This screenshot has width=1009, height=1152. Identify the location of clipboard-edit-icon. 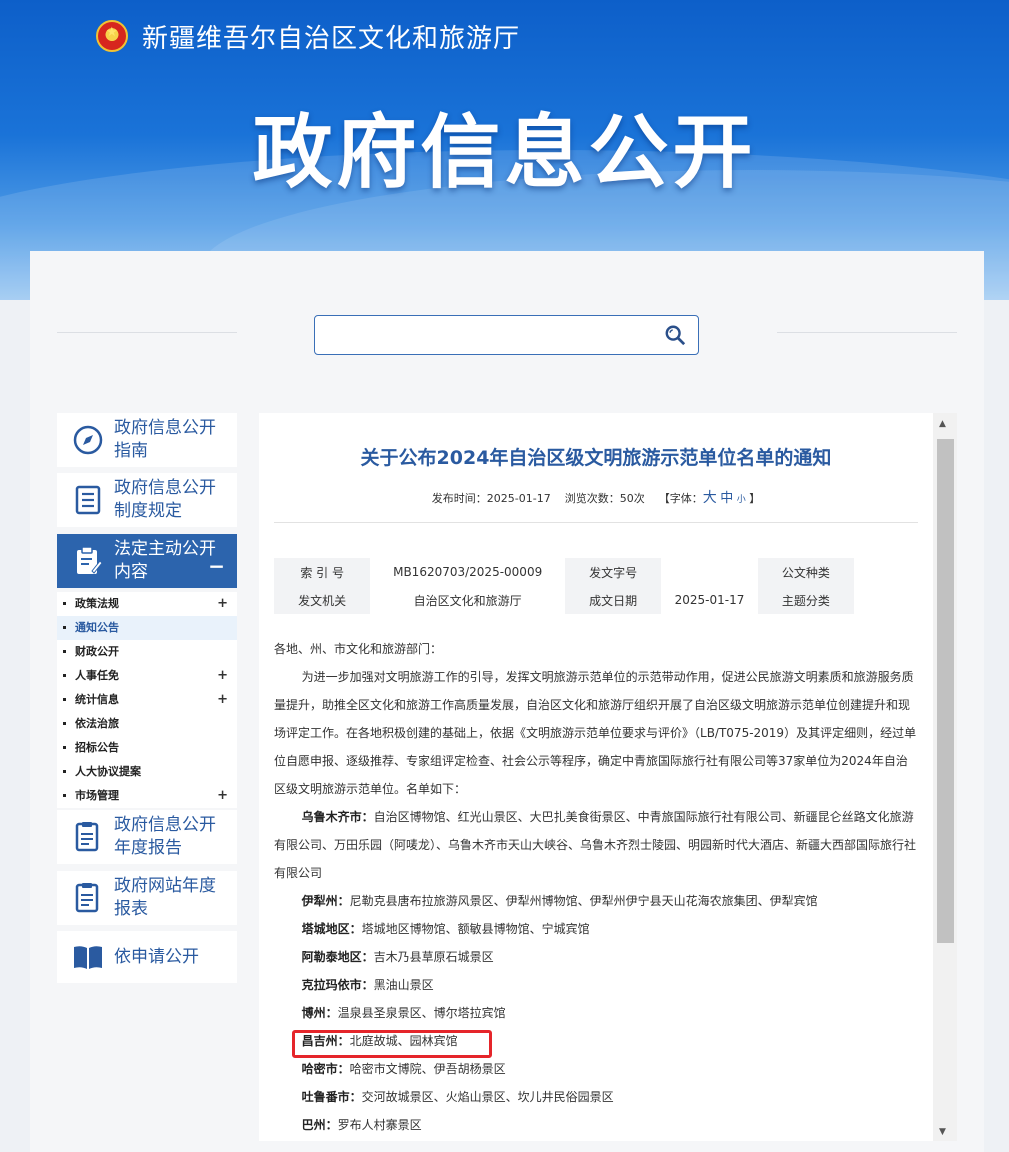
(88, 561).